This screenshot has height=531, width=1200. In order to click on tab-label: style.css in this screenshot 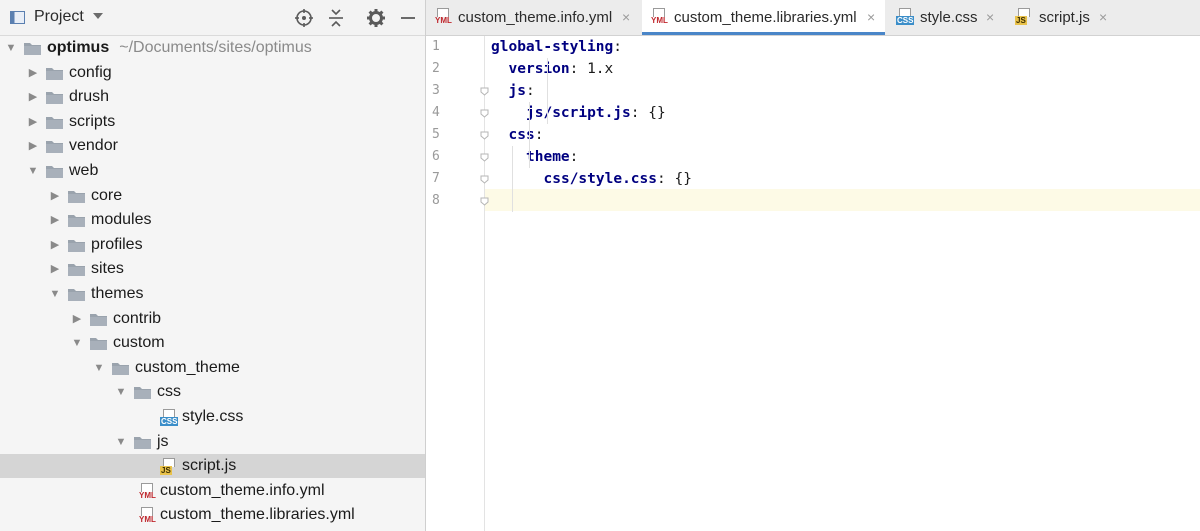, I will do `click(949, 17)`.